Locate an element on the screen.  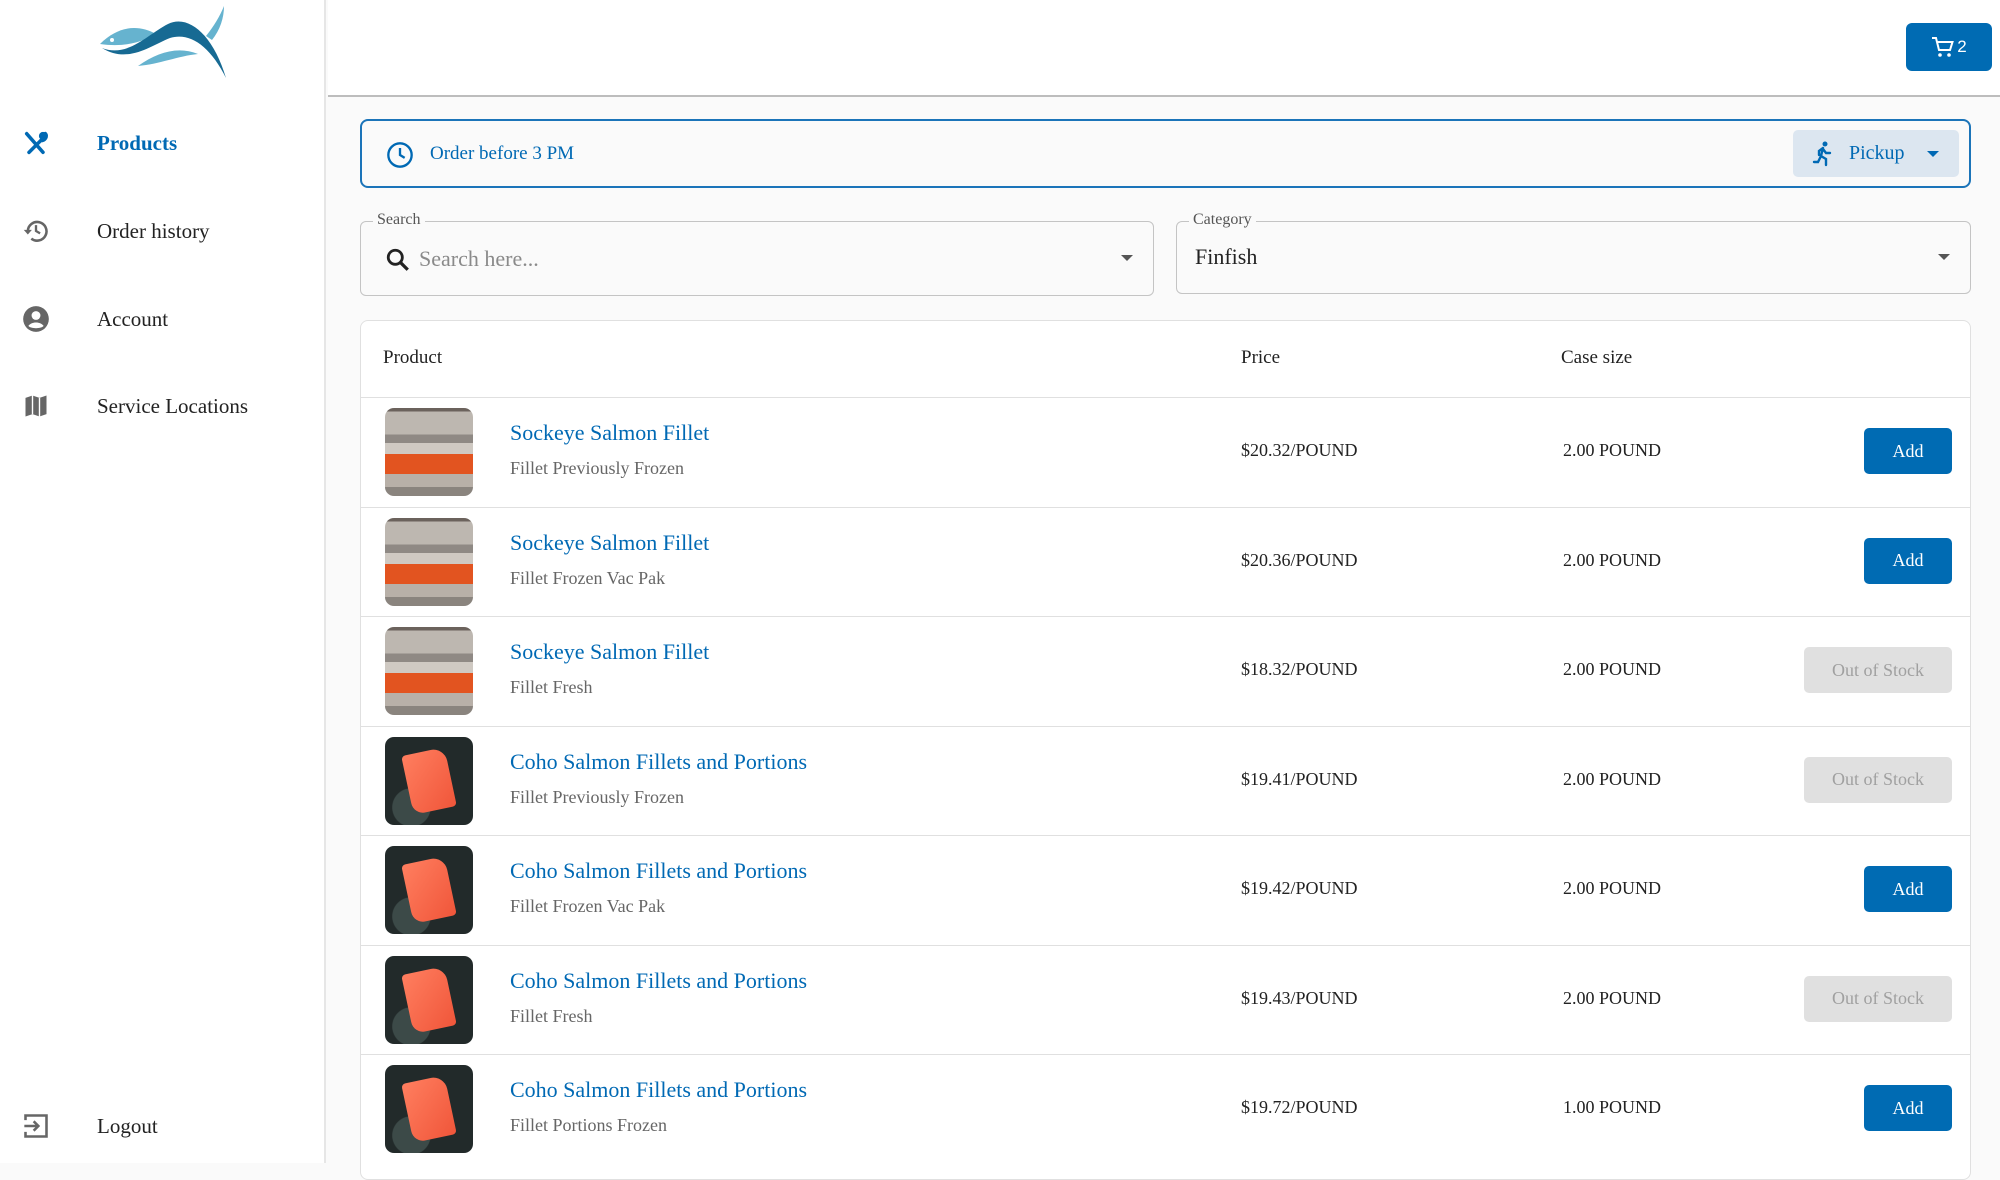
product-price: $19.43/POUND is located at coordinates (1299, 997).